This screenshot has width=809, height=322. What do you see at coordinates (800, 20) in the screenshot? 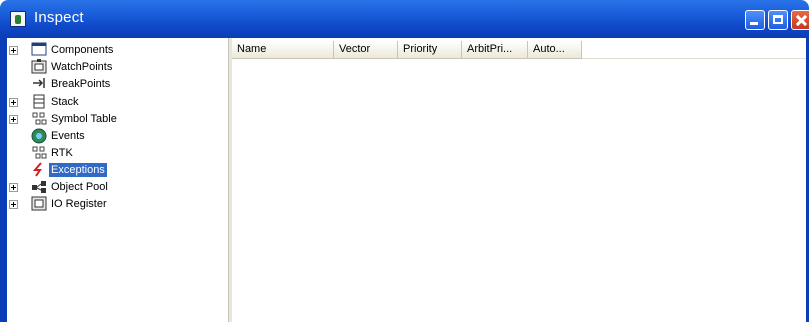
I see `close-button` at bounding box center [800, 20].